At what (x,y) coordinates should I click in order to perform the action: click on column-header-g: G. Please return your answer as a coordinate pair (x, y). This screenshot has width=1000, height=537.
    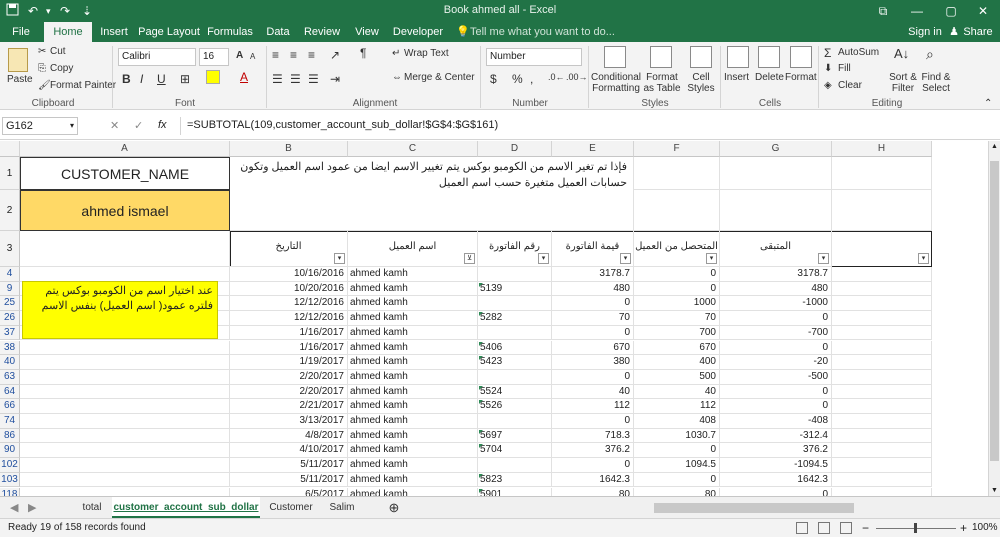
    Looking at the image, I should click on (776, 149).